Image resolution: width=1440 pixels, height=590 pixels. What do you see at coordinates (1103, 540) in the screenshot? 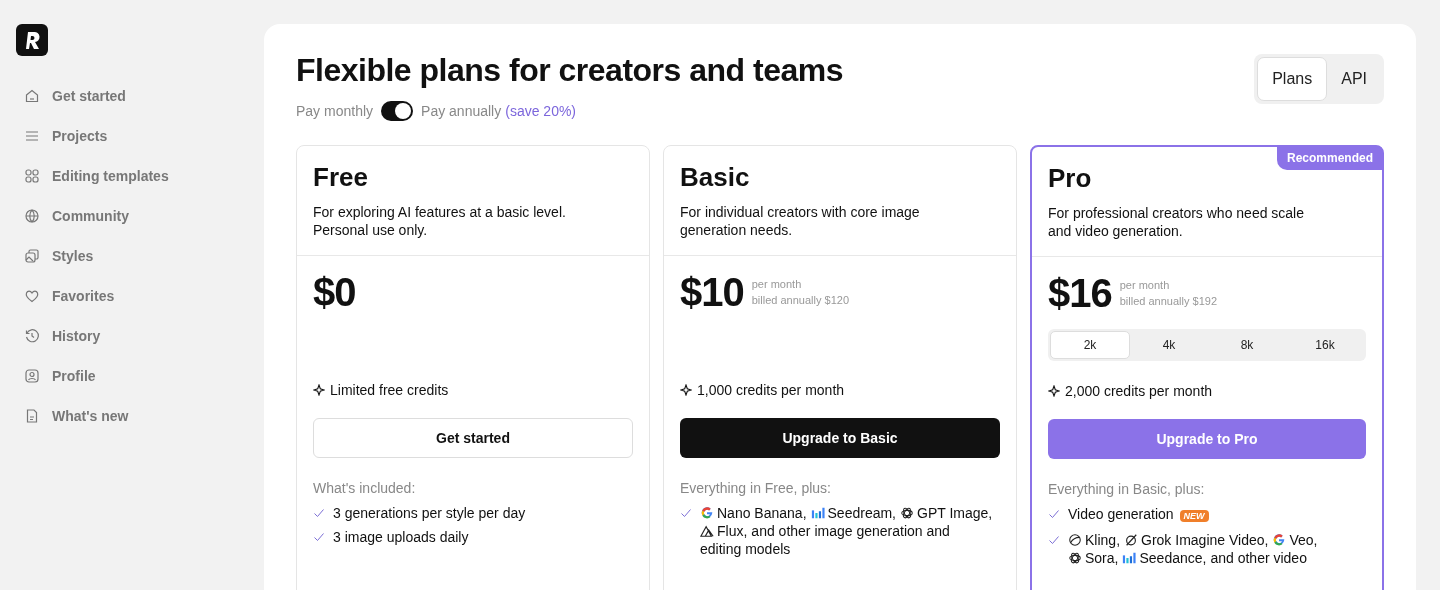
I see `feature-text: Kling,` at bounding box center [1103, 540].